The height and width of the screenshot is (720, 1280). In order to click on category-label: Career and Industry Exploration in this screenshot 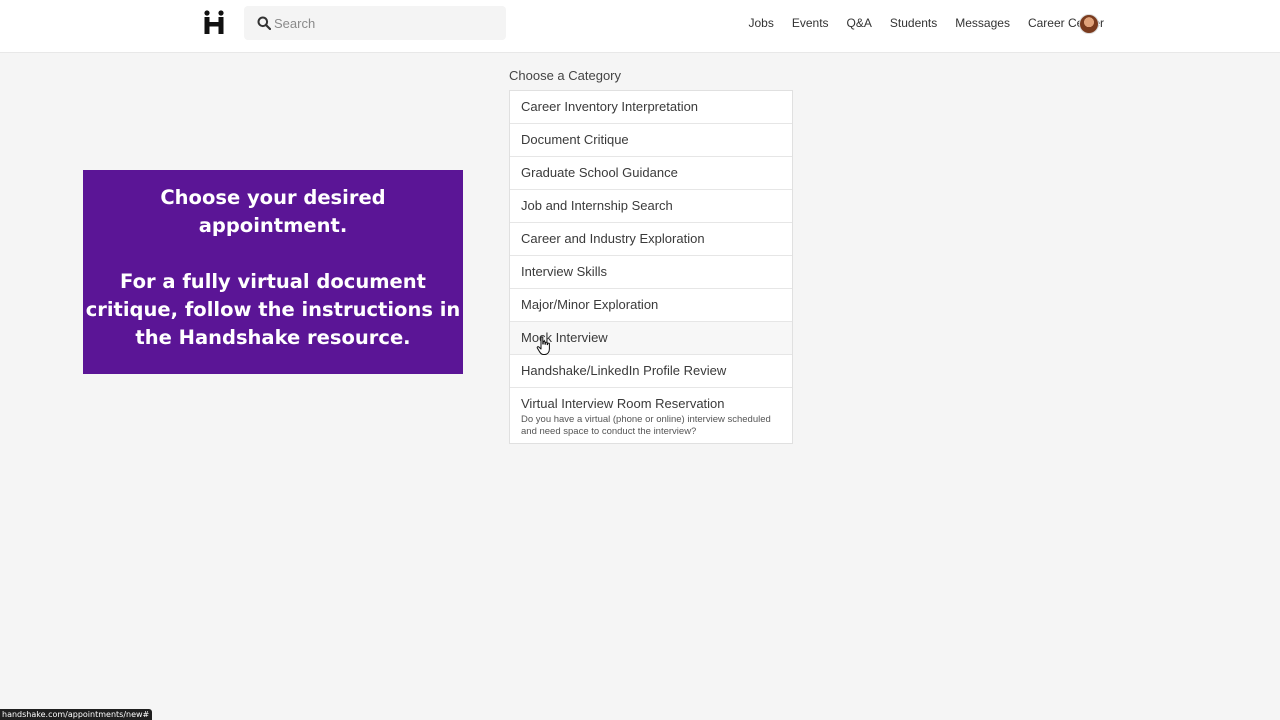, I will do `click(613, 238)`.